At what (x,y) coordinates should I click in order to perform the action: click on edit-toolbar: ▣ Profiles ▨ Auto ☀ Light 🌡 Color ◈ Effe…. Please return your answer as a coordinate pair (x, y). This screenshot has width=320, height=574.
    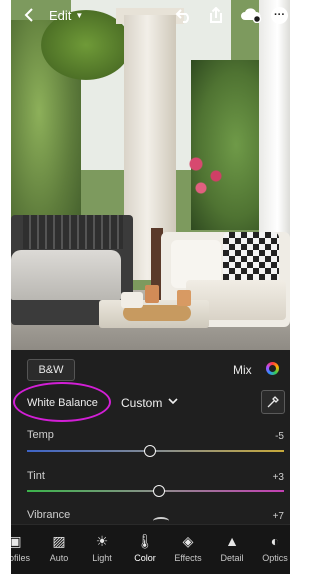
    Looking at the image, I should click on (150, 549).